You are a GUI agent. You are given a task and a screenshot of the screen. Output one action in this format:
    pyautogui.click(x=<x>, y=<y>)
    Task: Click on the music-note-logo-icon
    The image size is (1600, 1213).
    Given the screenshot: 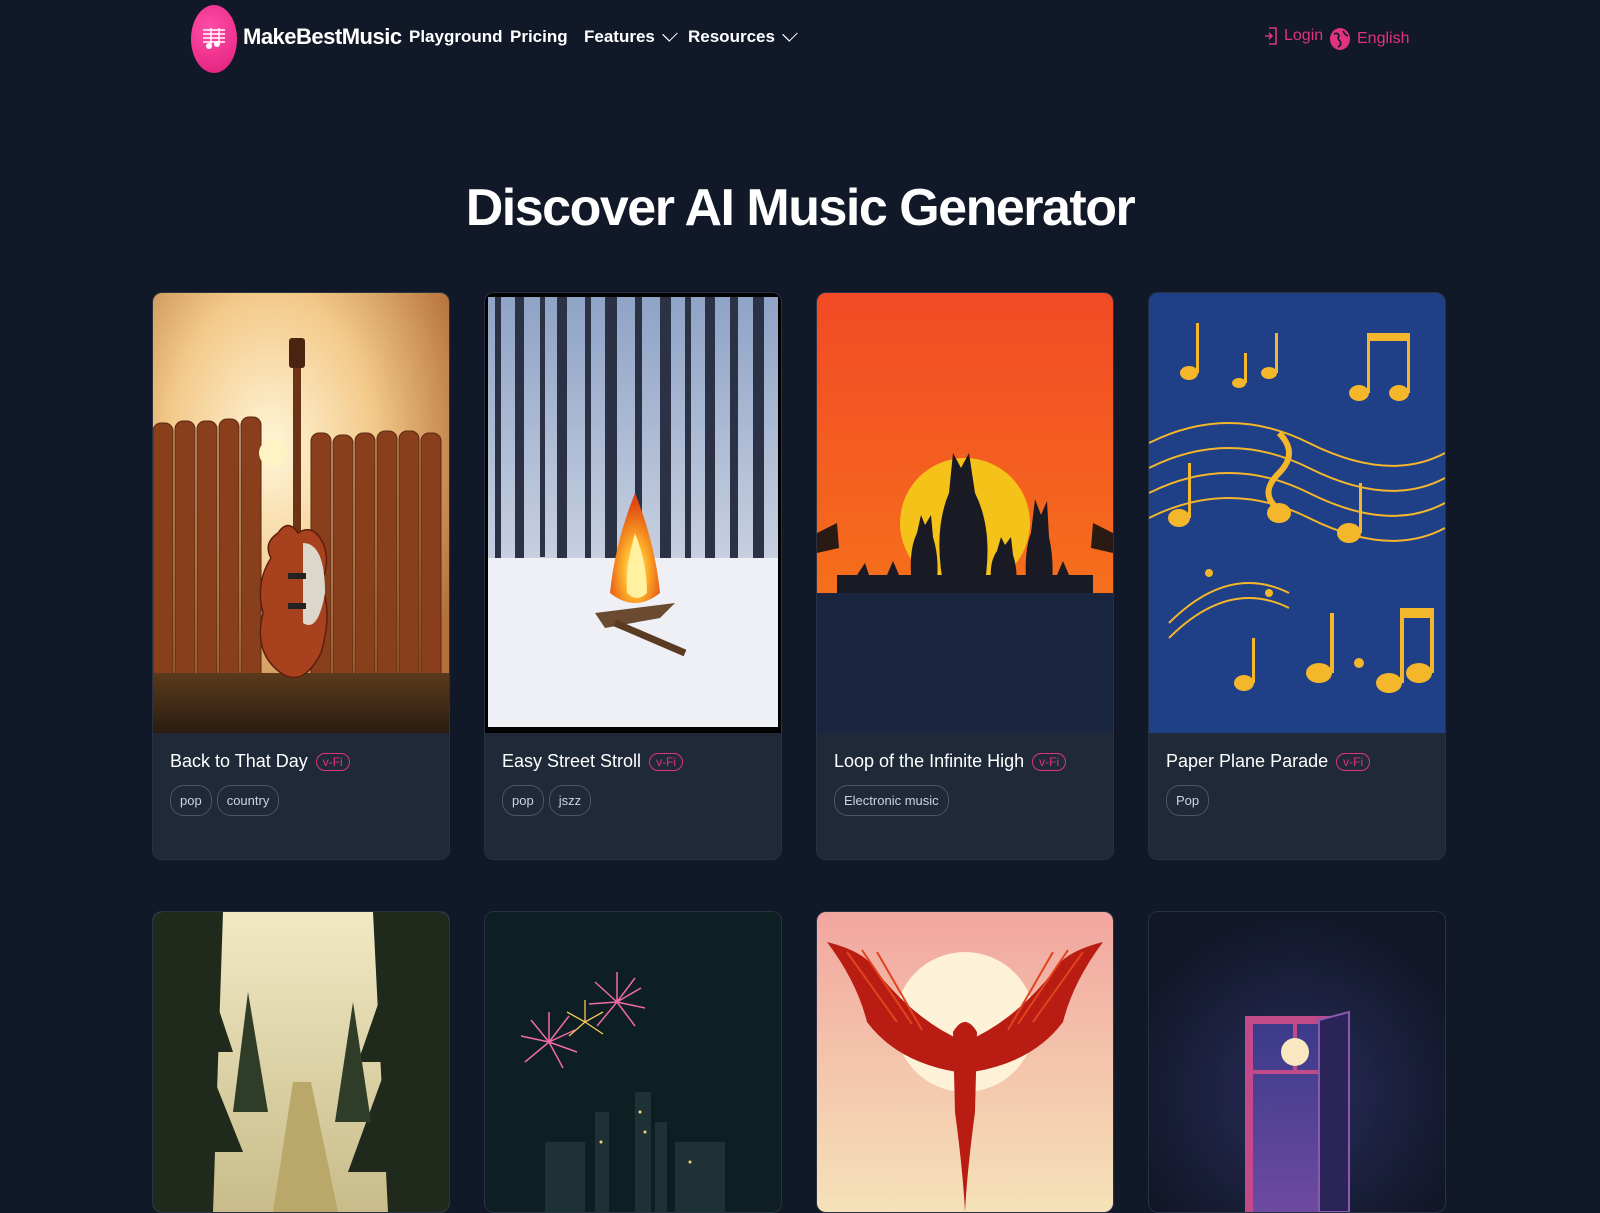 What is the action you would take?
    pyautogui.click(x=214, y=39)
    